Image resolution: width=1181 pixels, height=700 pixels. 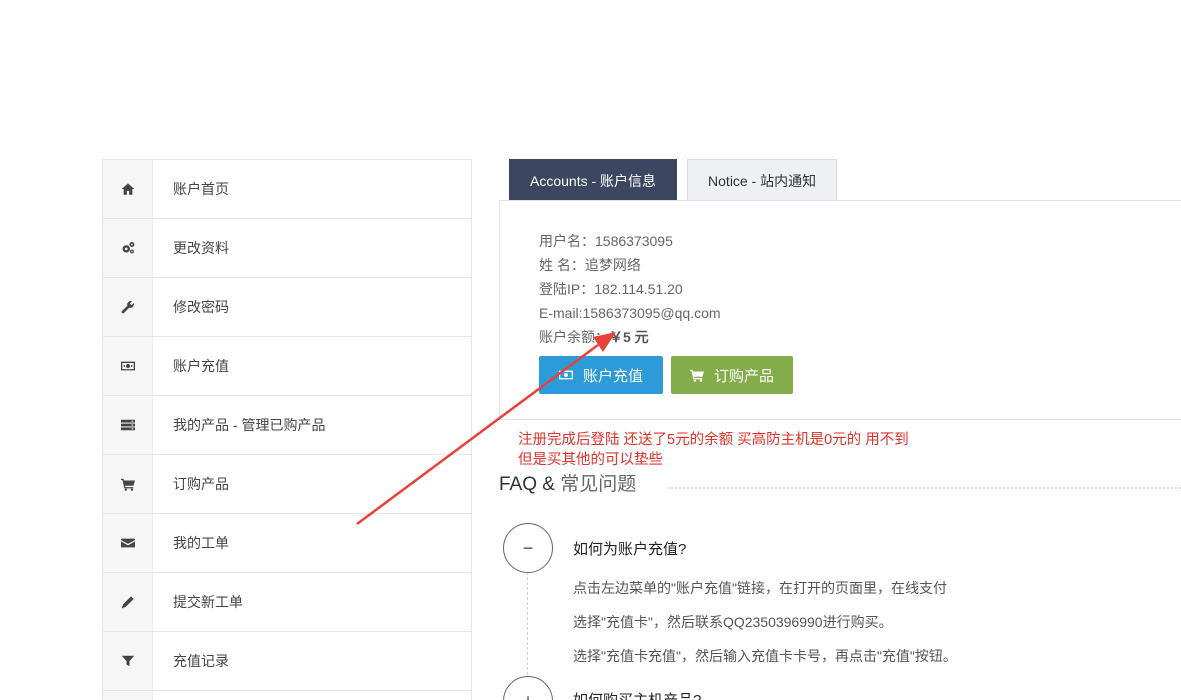 What do you see at coordinates (287, 695) in the screenshot?
I see `sidebar-item-partial` at bounding box center [287, 695].